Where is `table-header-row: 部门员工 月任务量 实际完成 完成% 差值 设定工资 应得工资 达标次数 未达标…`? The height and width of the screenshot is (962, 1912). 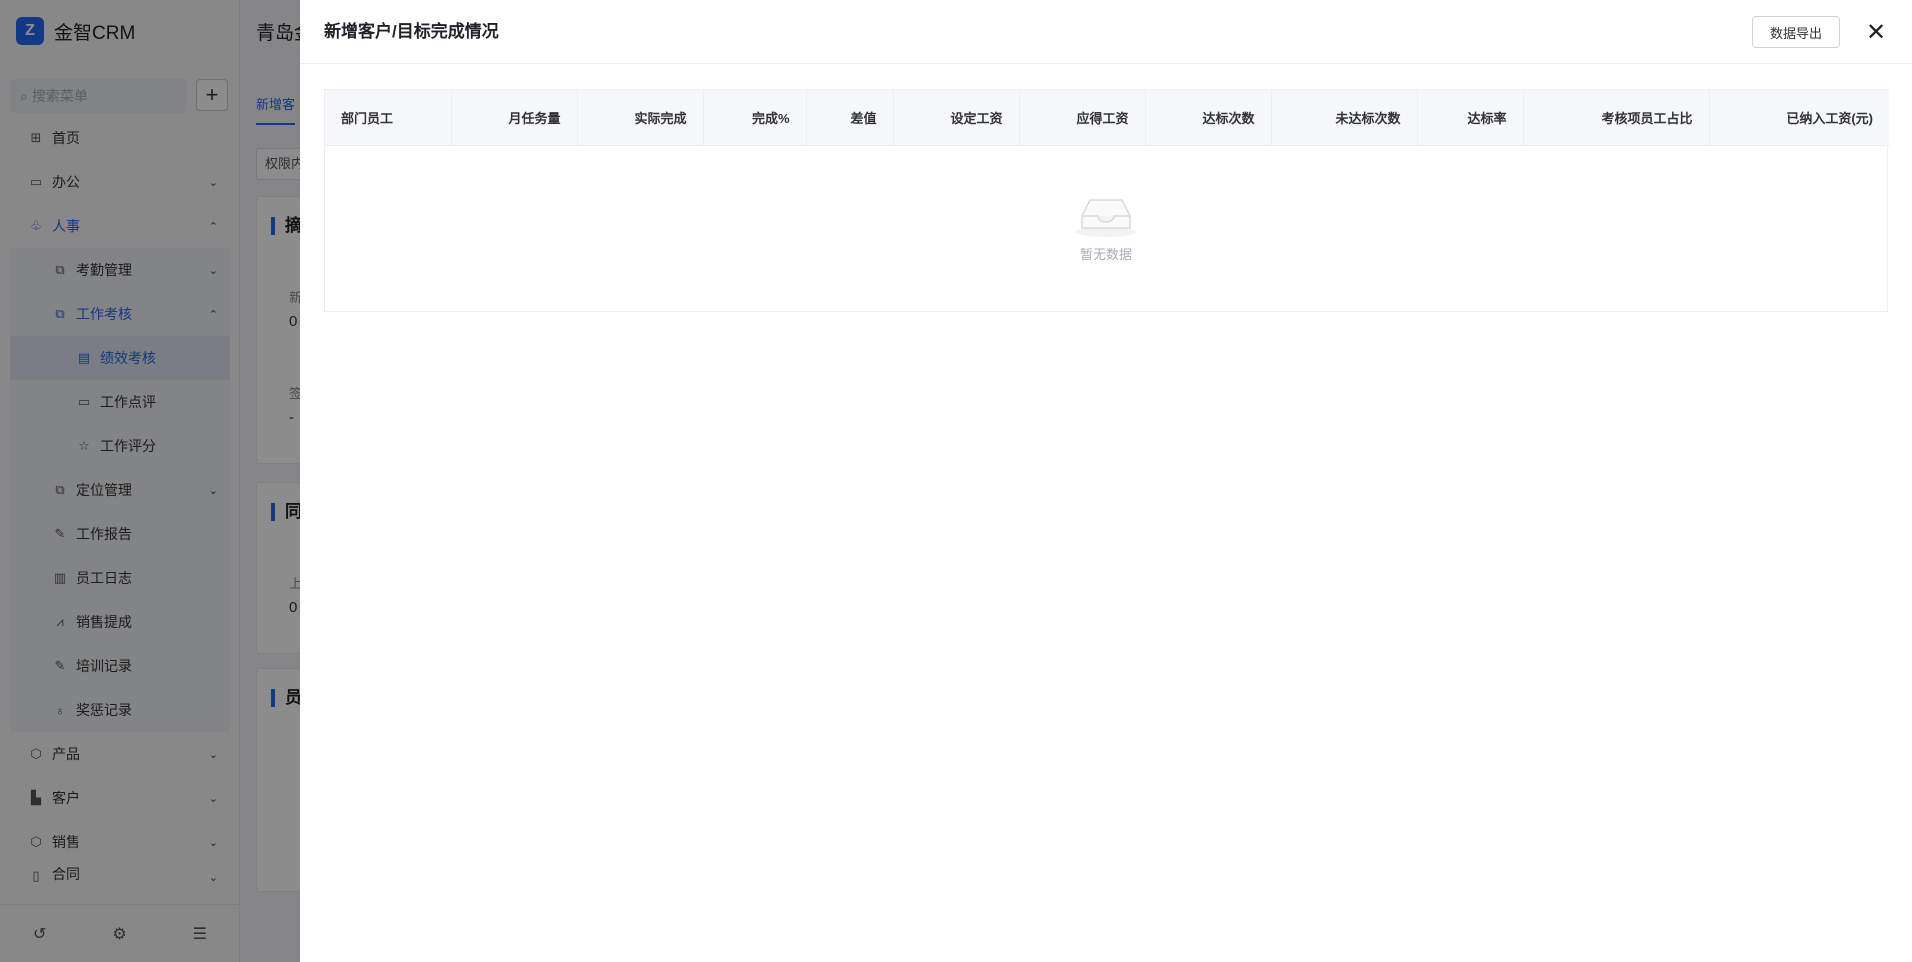
table-header-row: 部门员工 月任务量 实际完成 完成% 差值 设定工资 应得工资 达标次数 未达标… is located at coordinates (1107, 118).